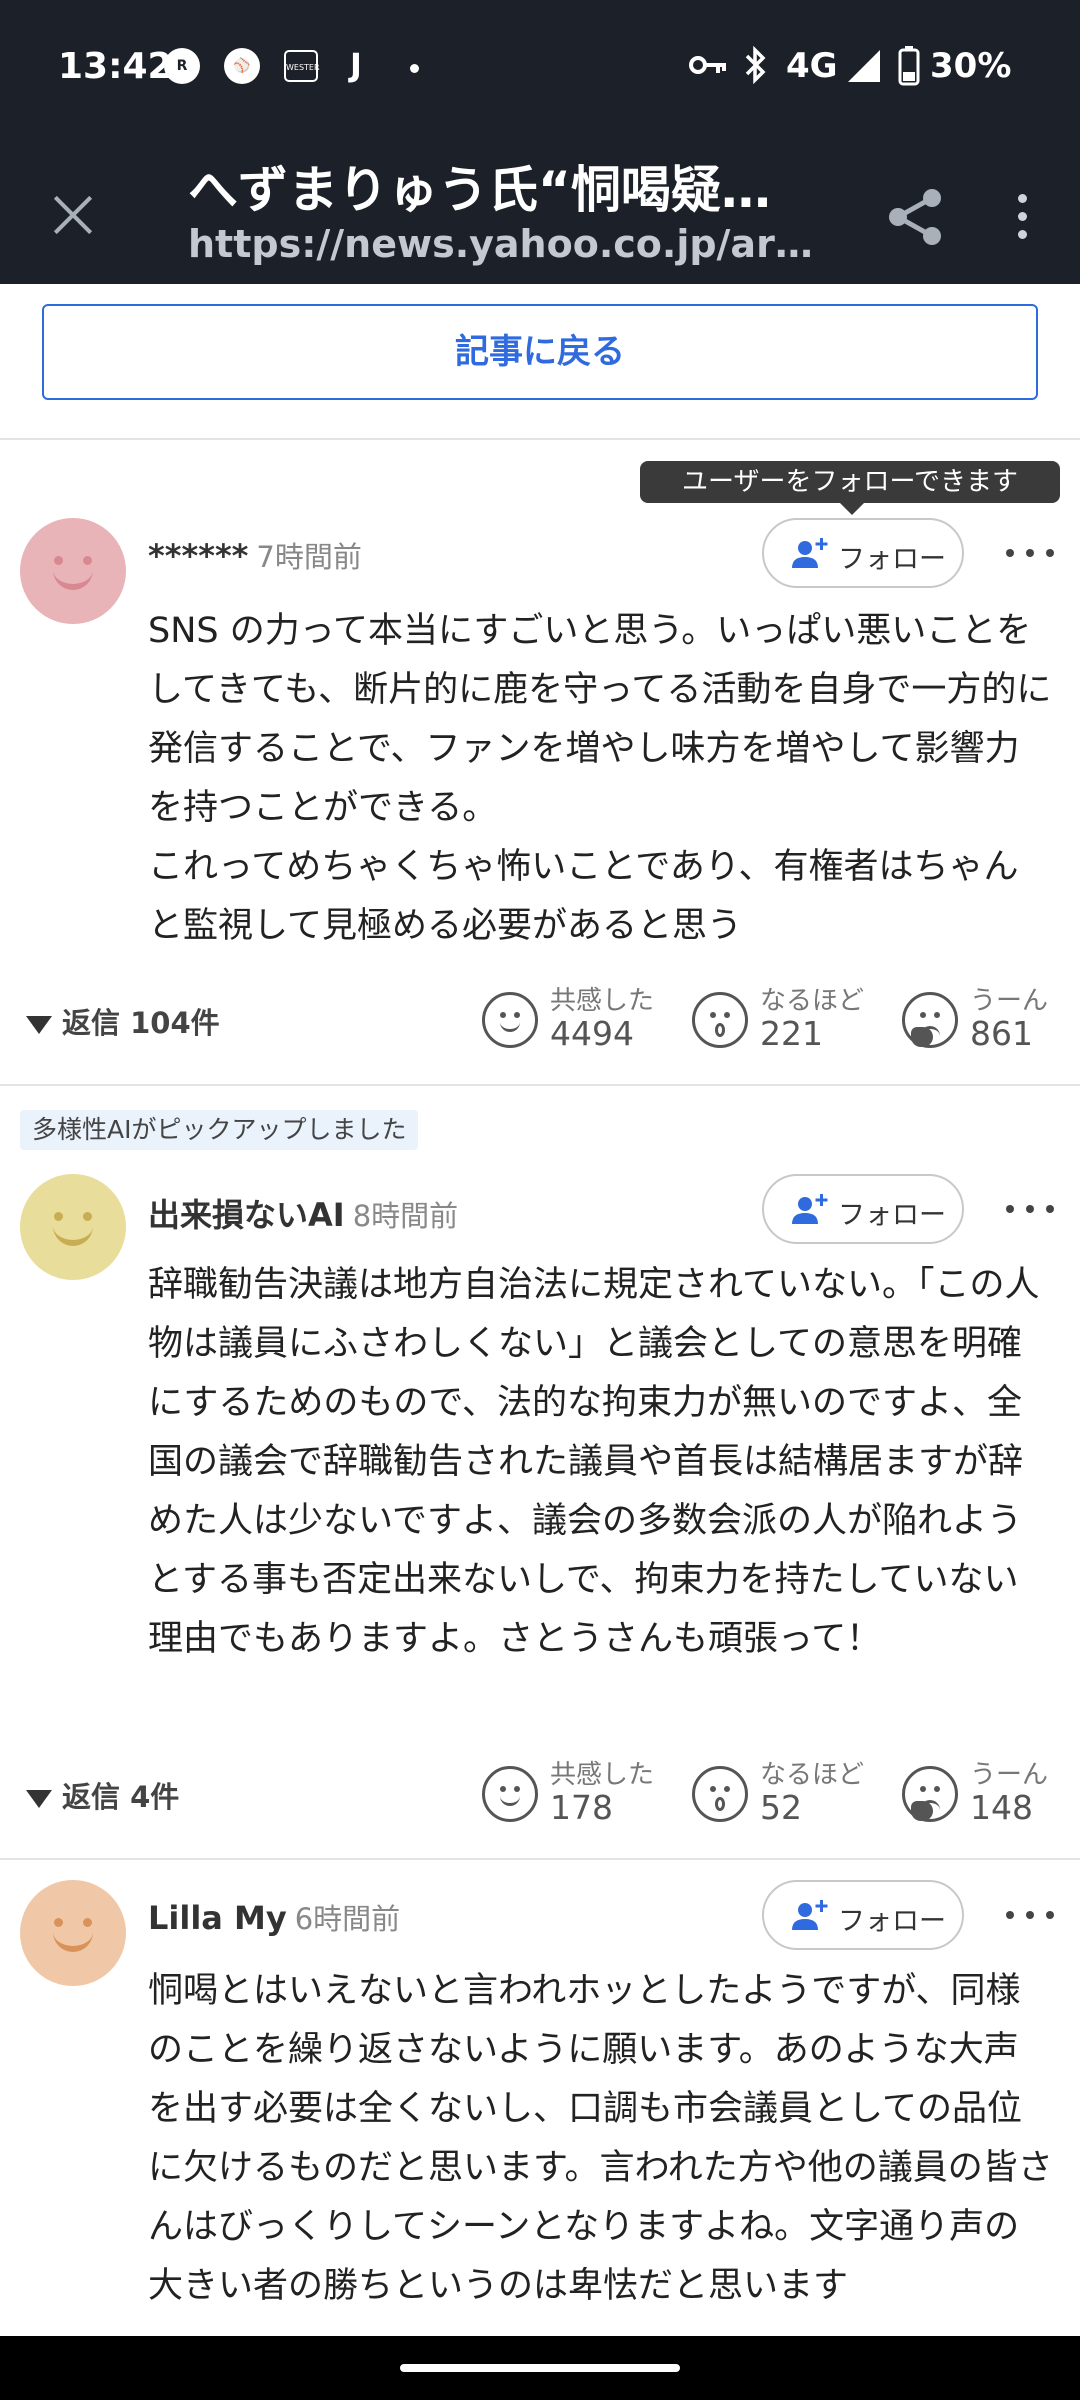 The height and width of the screenshot is (2400, 1080). I want to click on reaction-count: 4494, so click(592, 1033).